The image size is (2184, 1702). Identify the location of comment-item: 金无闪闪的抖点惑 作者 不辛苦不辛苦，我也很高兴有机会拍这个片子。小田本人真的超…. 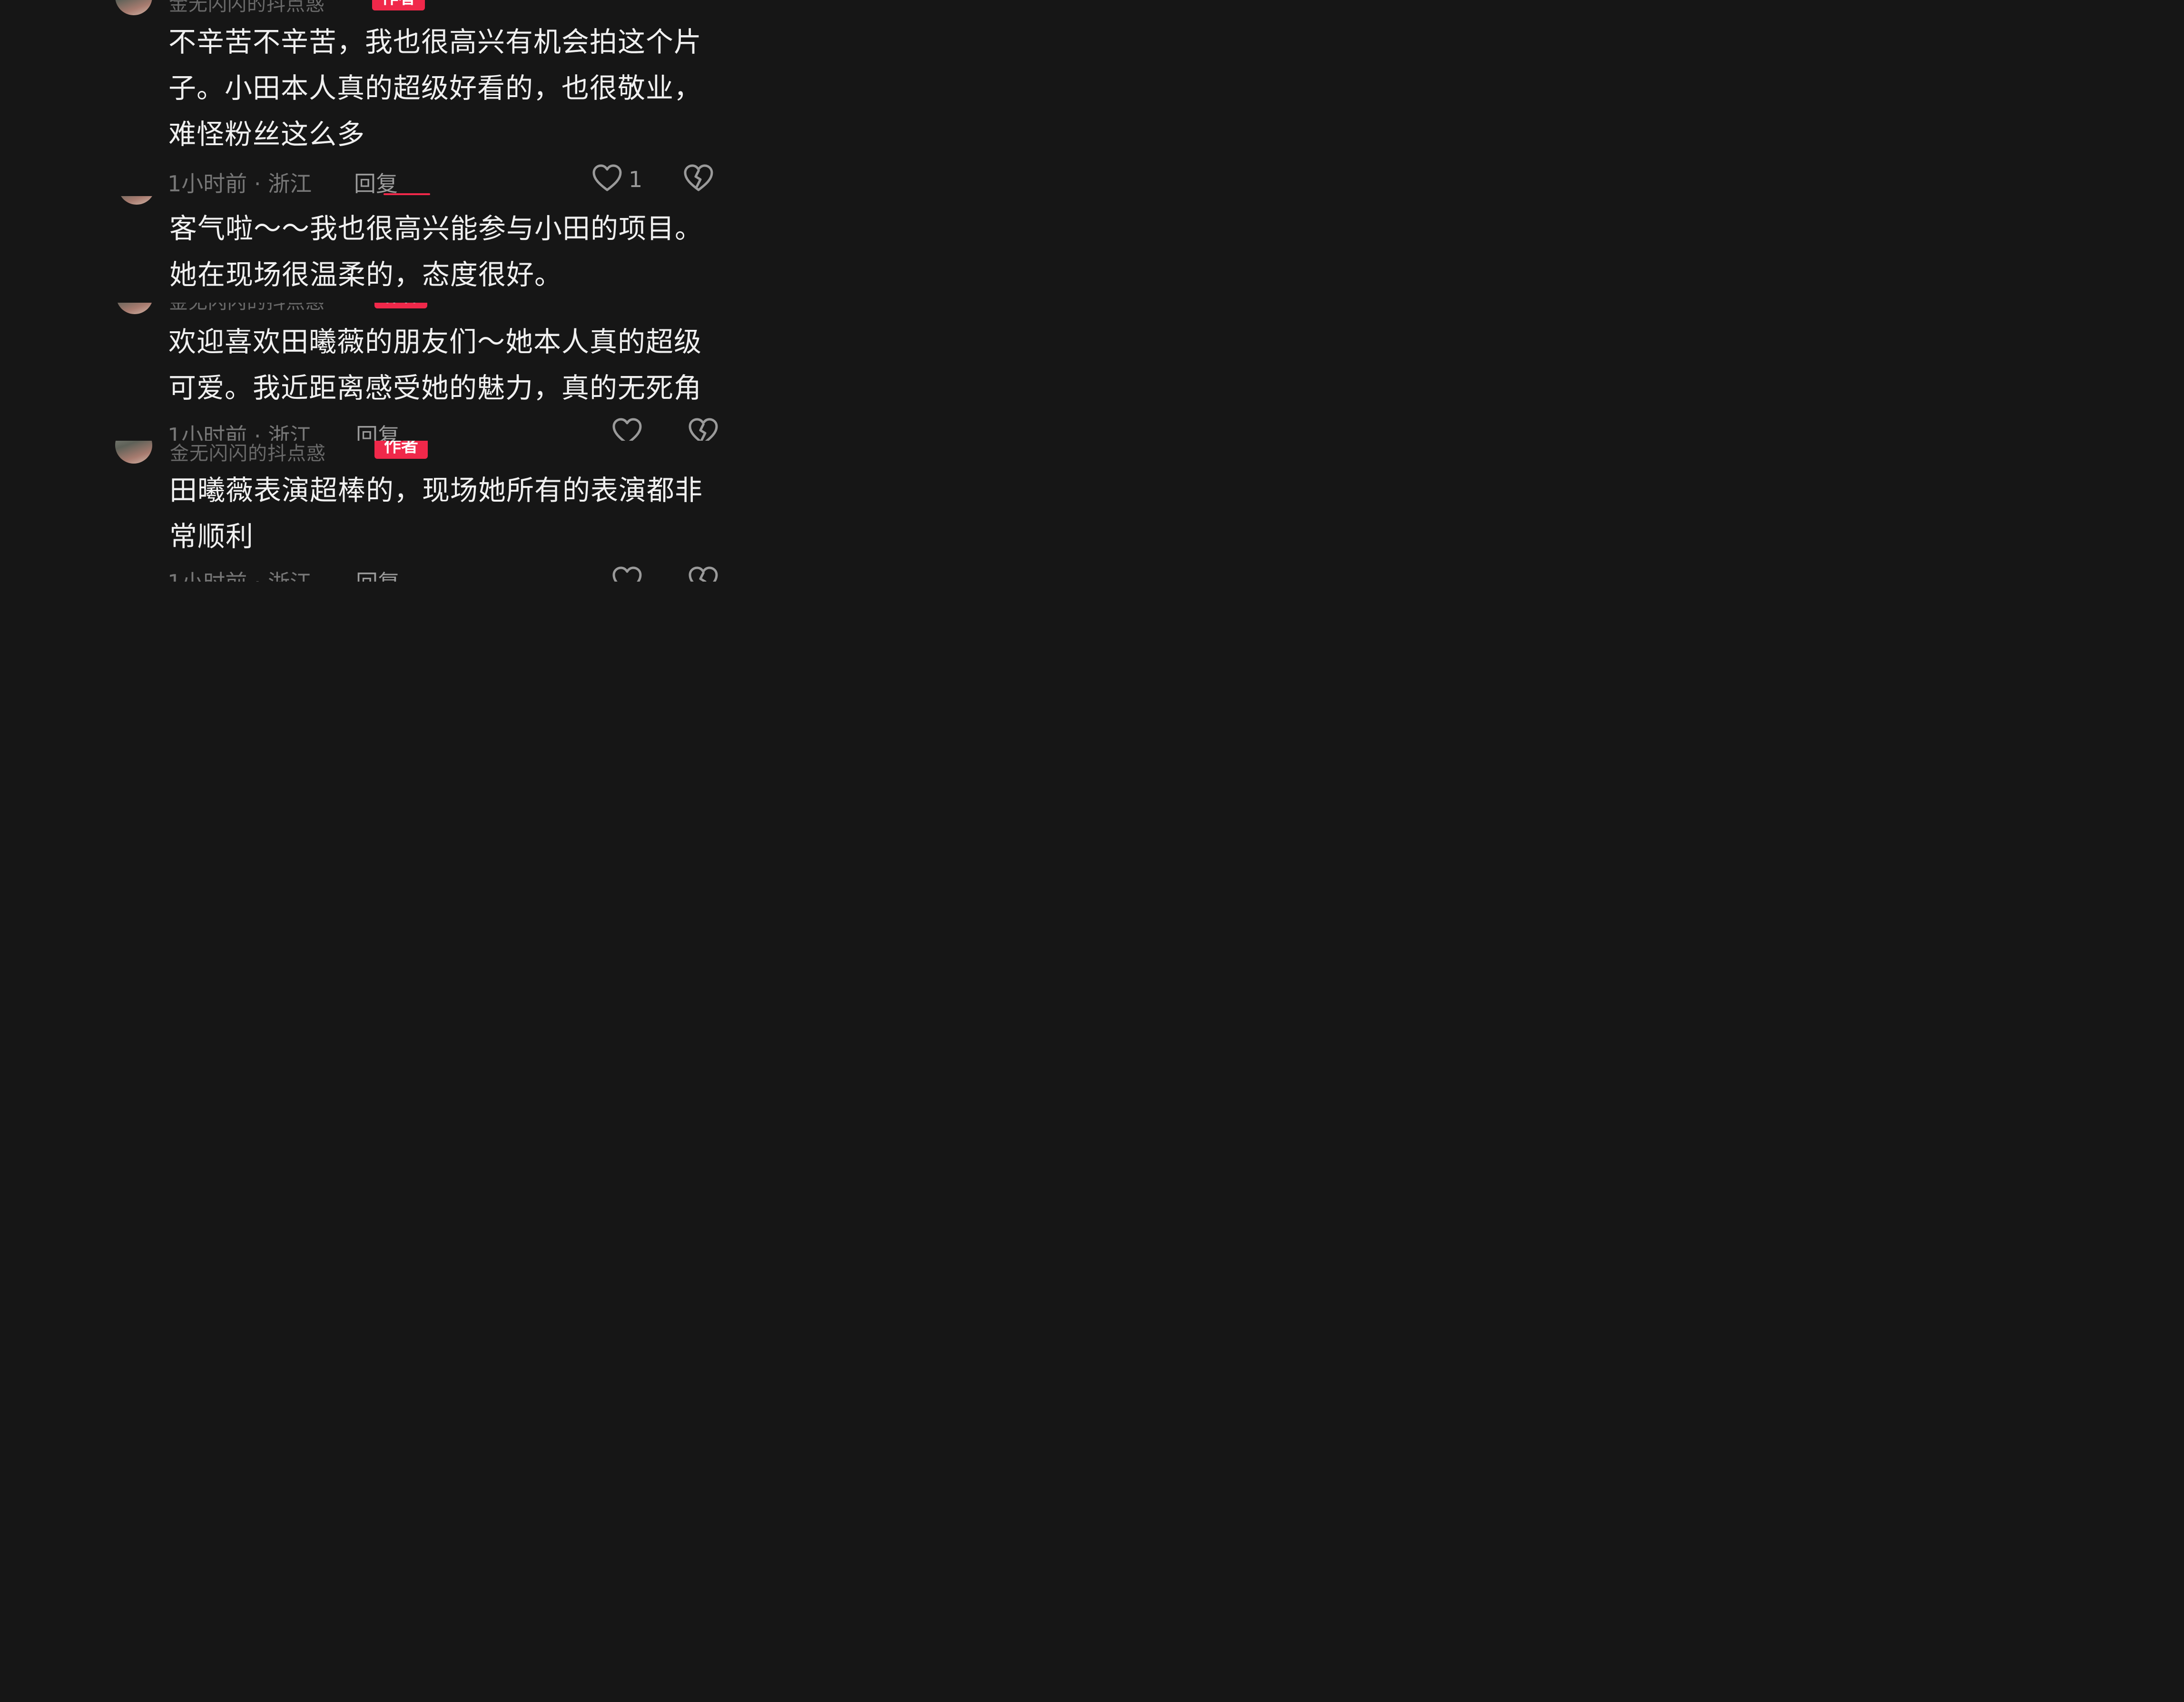
(373, 98).